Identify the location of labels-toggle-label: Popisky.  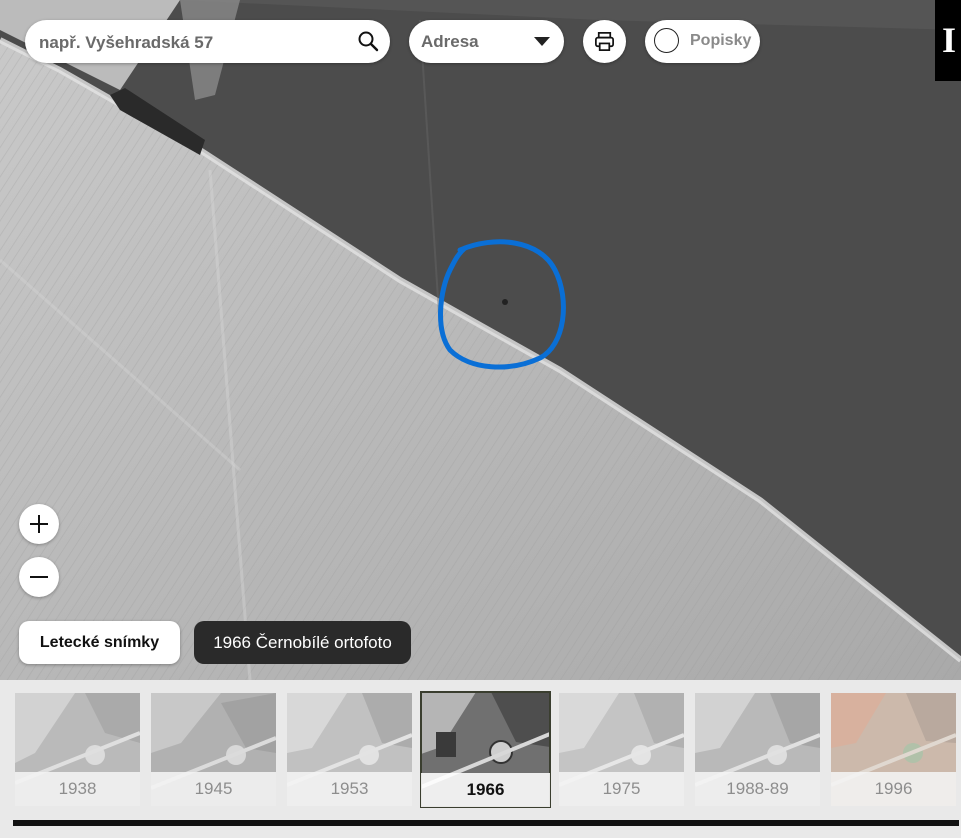
(721, 40).